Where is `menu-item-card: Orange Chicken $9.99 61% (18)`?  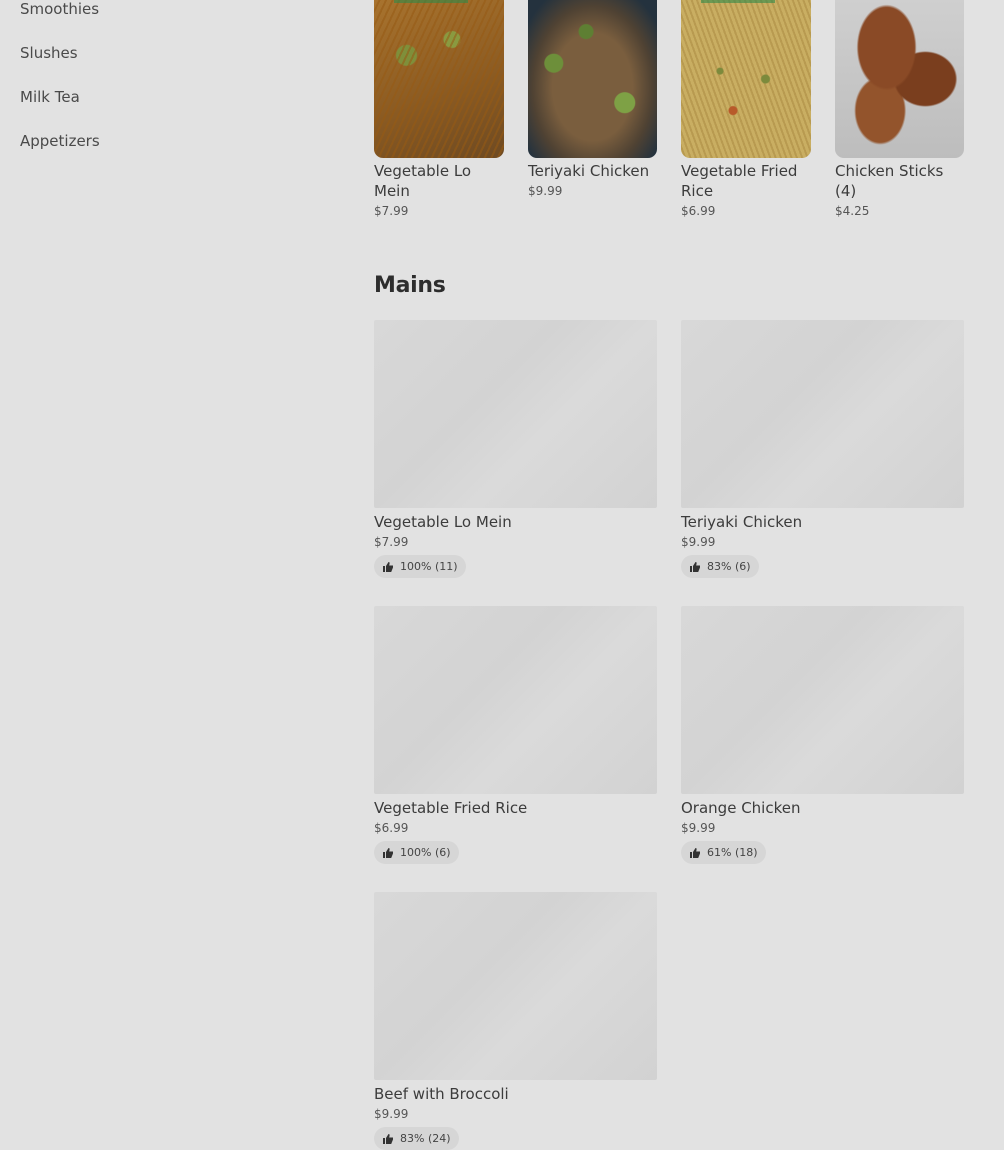 menu-item-card: Orange Chicken $9.99 61% (18) is located at coordinates (822, 735).